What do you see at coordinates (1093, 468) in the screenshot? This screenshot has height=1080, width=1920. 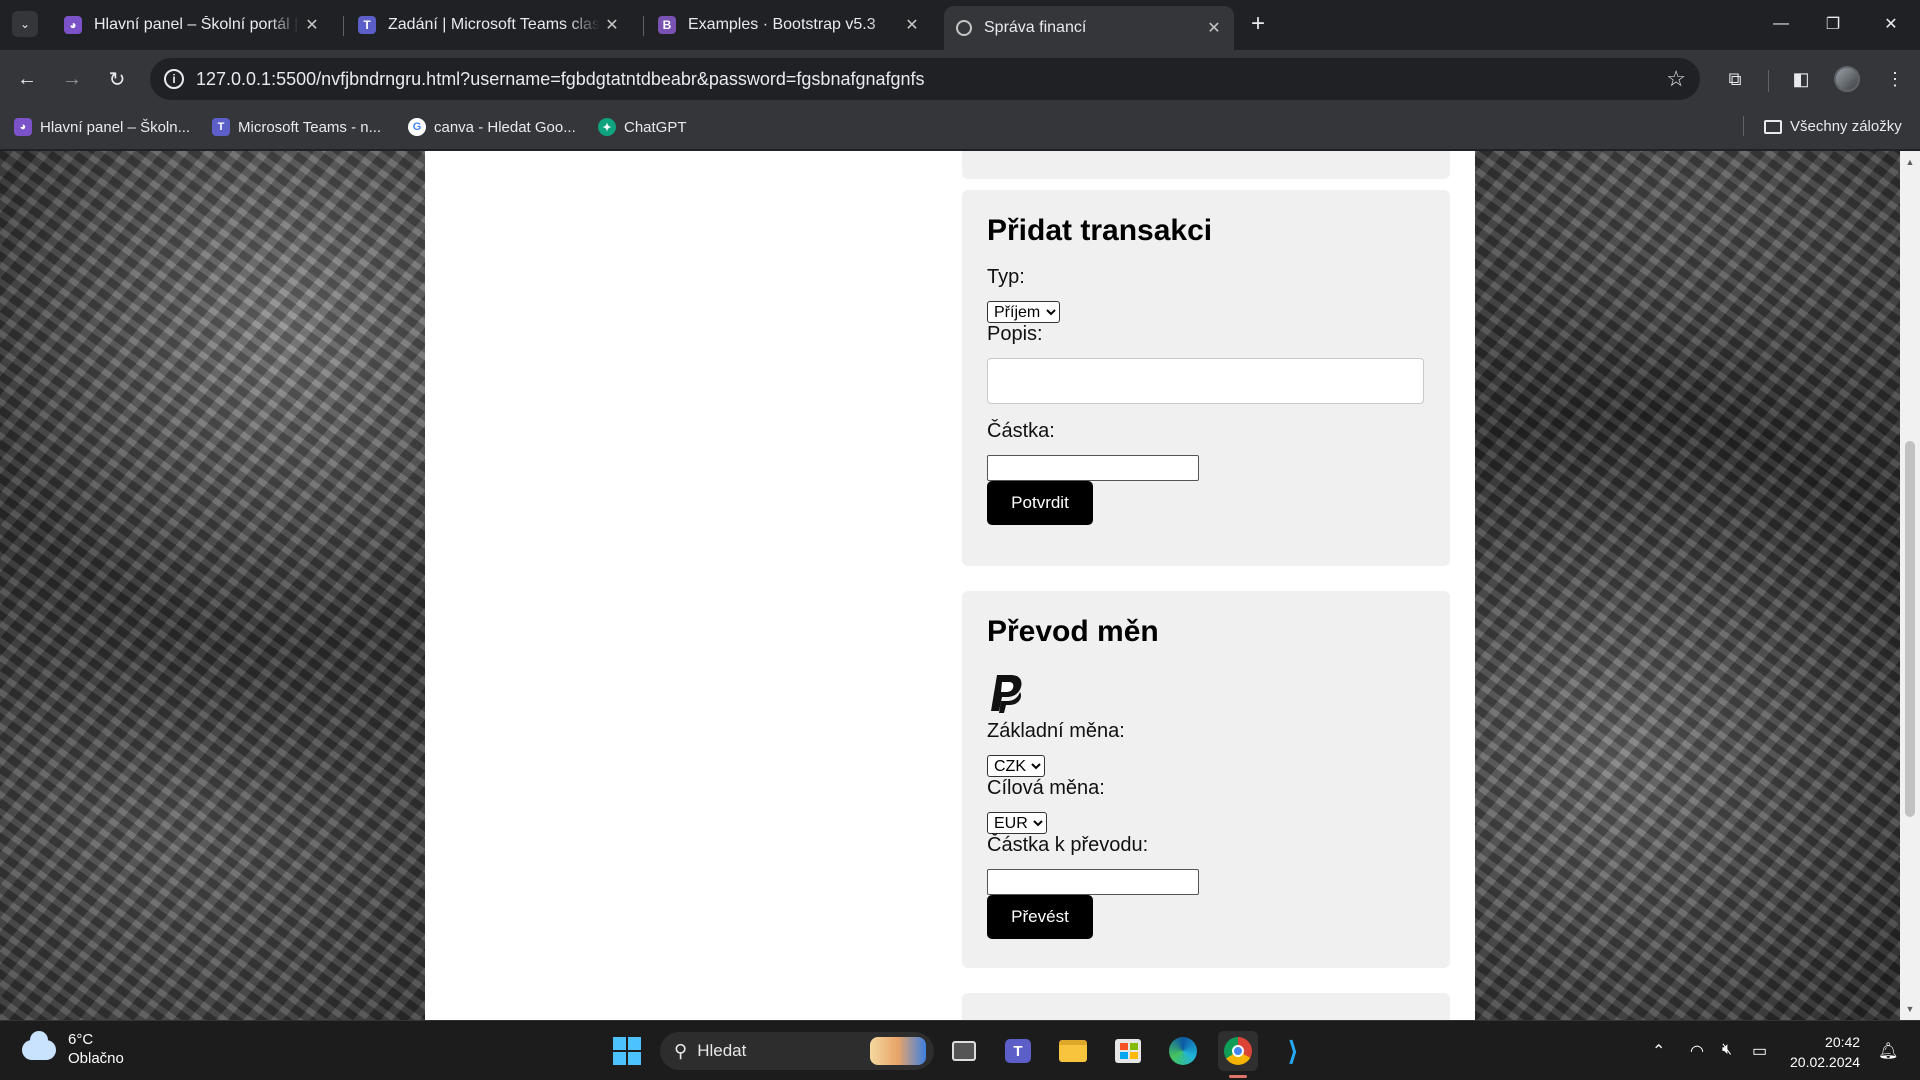 I see `amount-input` at bounding box center [1093, 468].